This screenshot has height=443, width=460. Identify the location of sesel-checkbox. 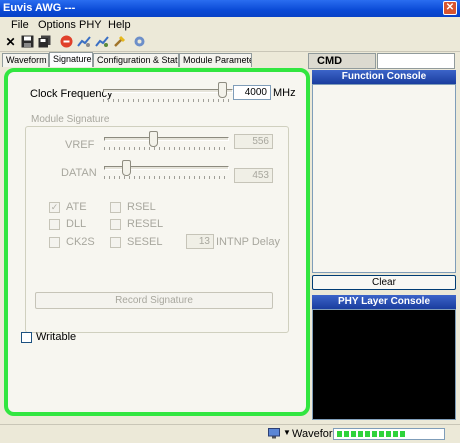
(115, 242).